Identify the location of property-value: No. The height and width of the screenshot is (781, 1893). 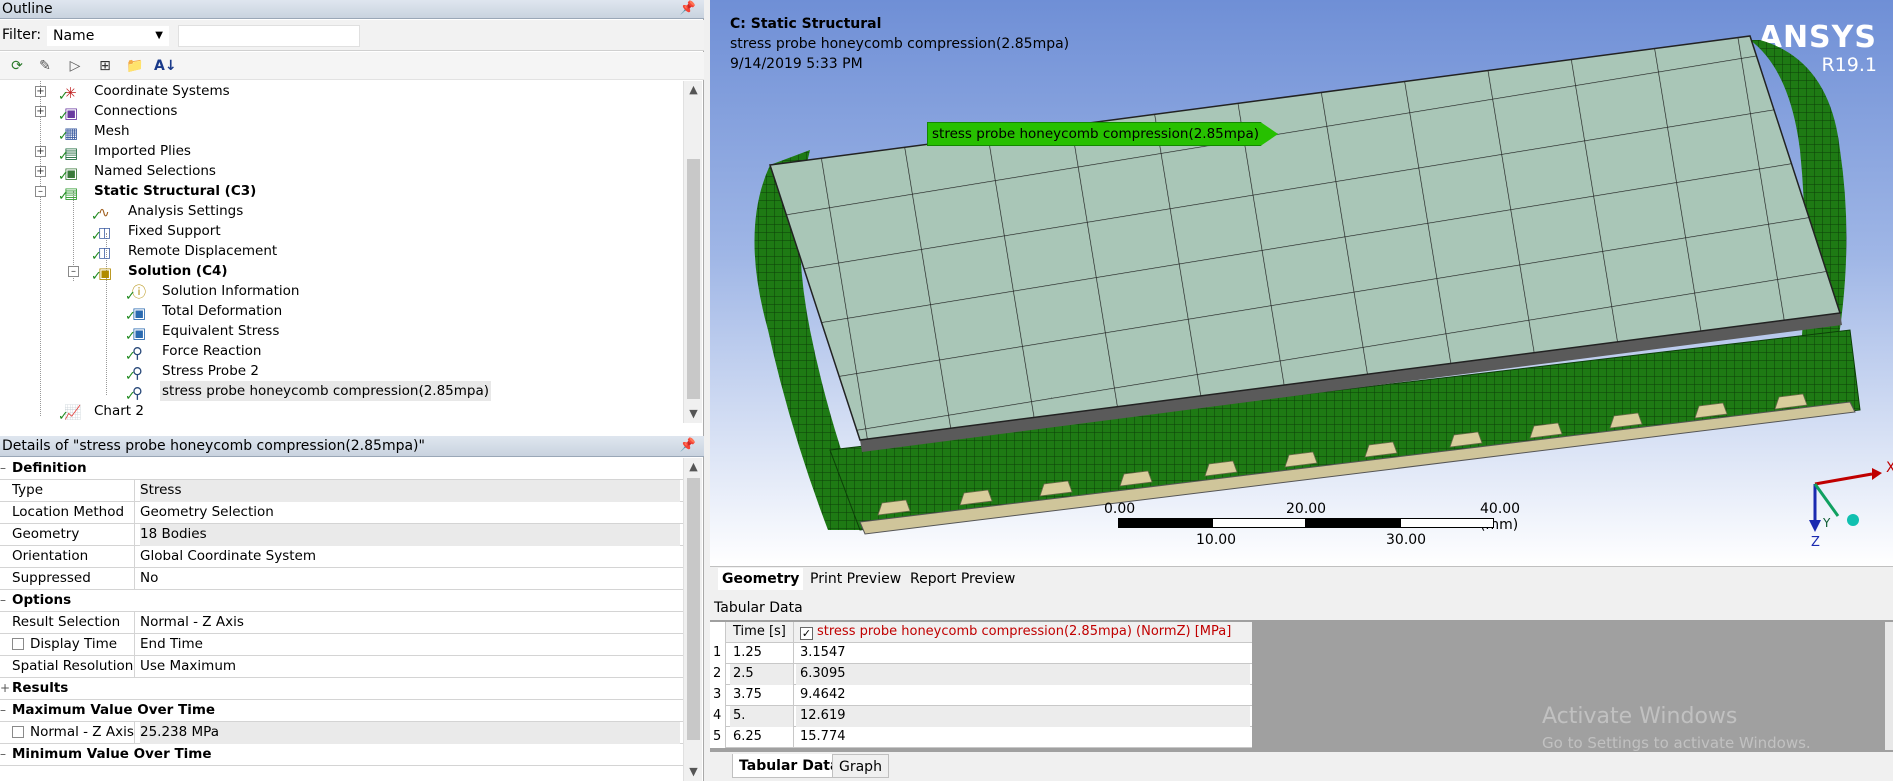
(410, 579).